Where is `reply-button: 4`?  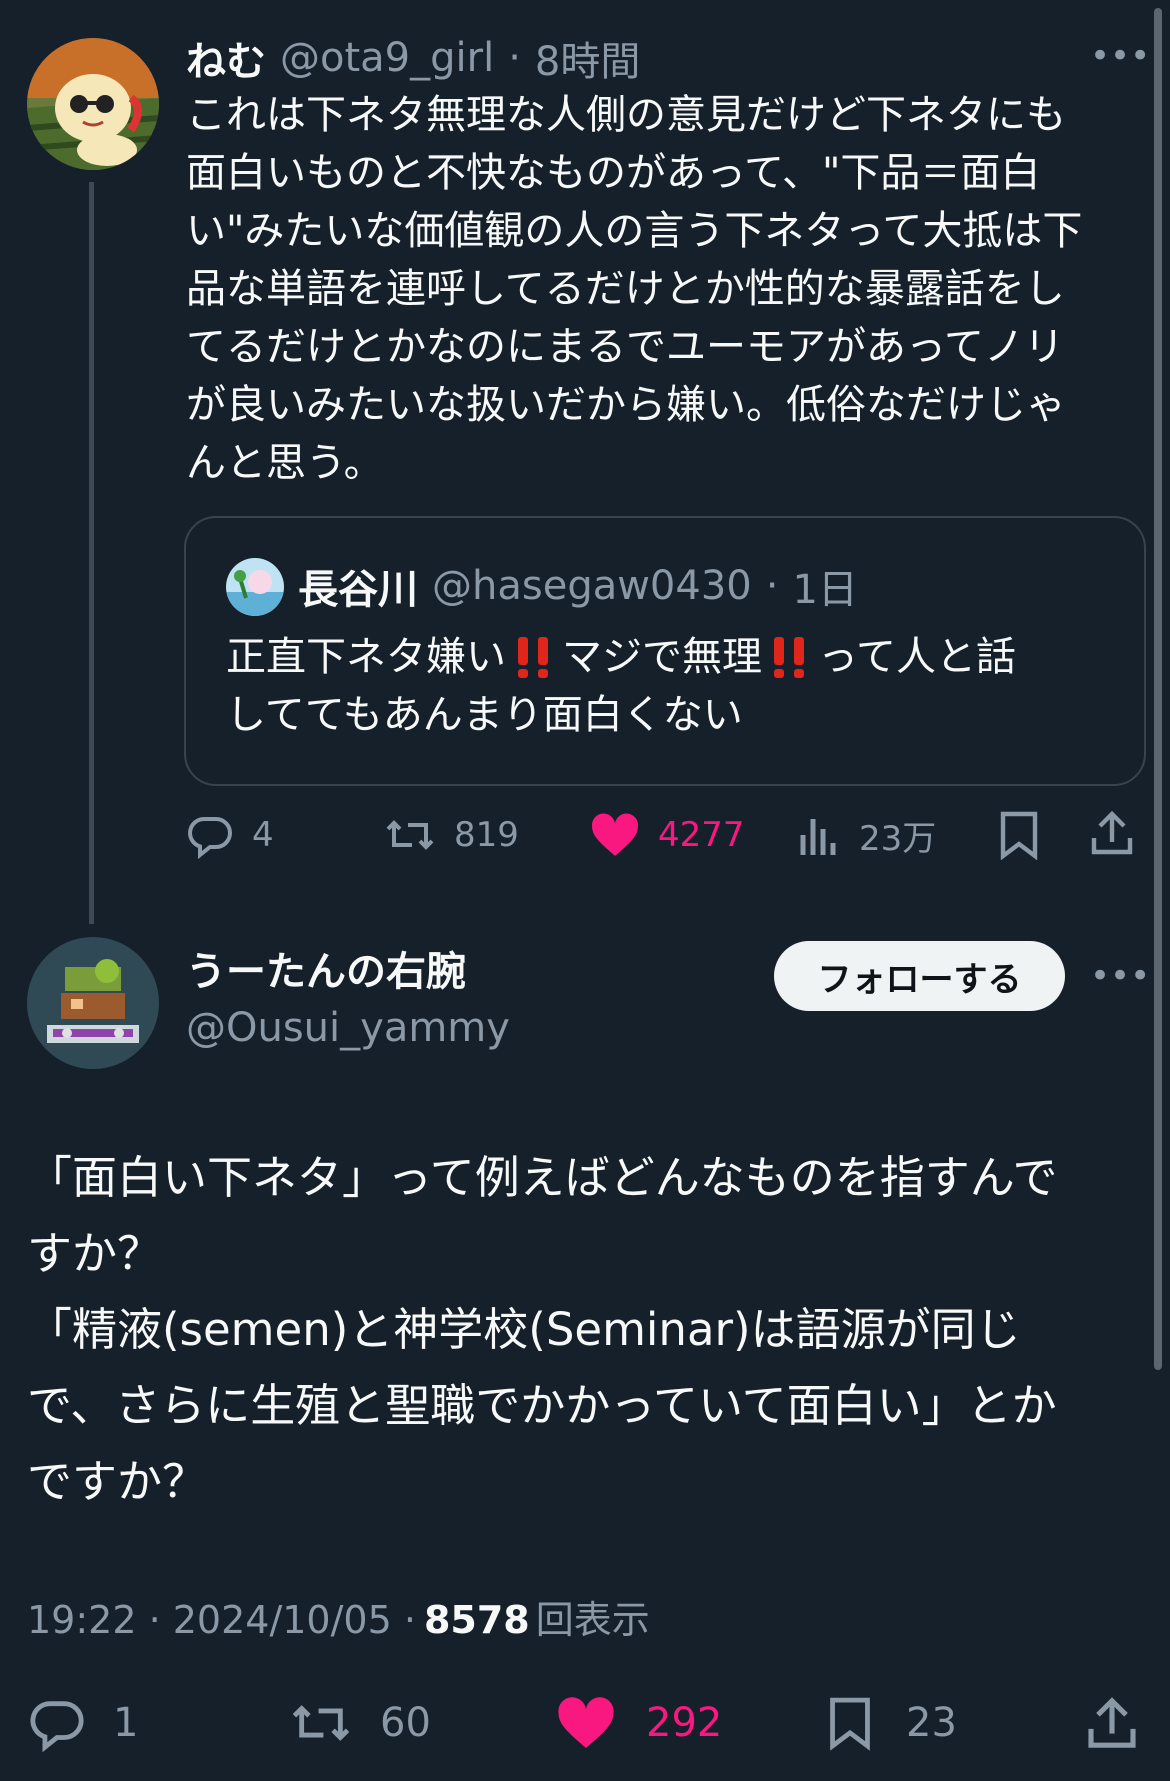
reply-button: 4 is located at coordinates (230, 835).